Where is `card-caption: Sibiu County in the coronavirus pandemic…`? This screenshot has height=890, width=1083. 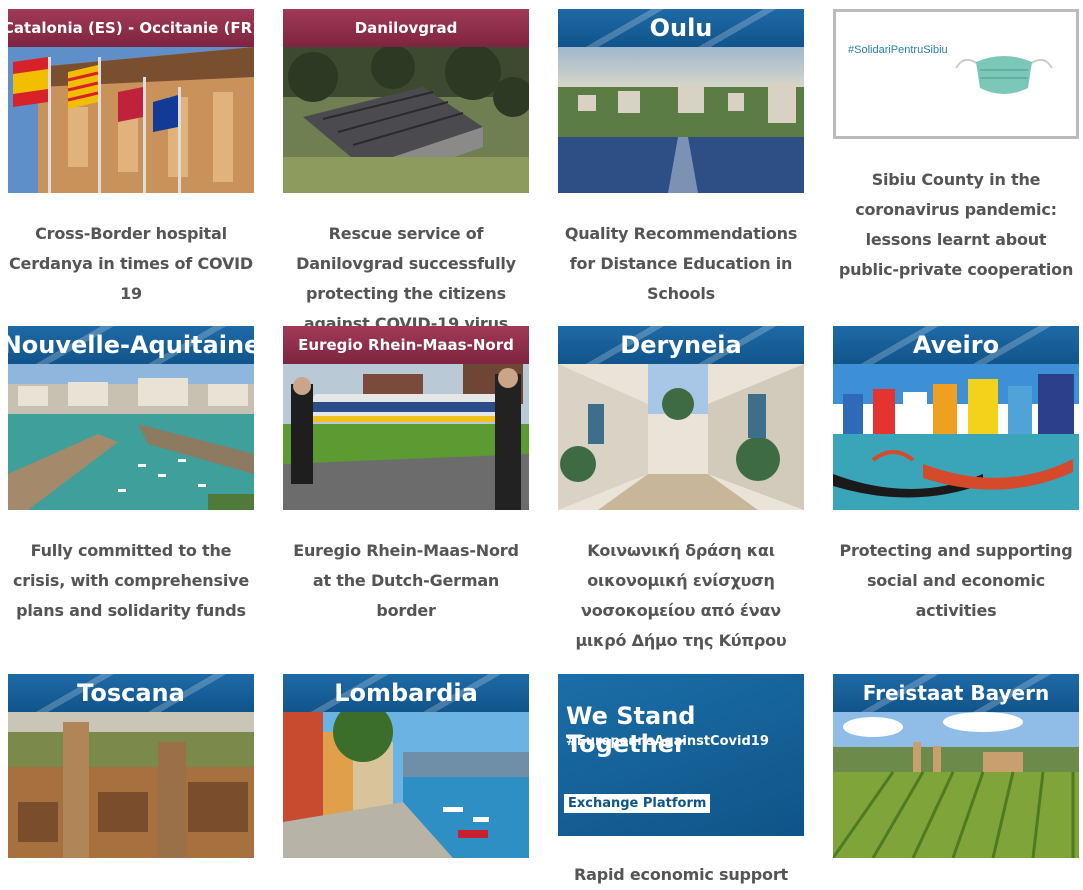
card-caption: Sibiu County in the coronavirus pandemic… is located at coordinates (956, 225).